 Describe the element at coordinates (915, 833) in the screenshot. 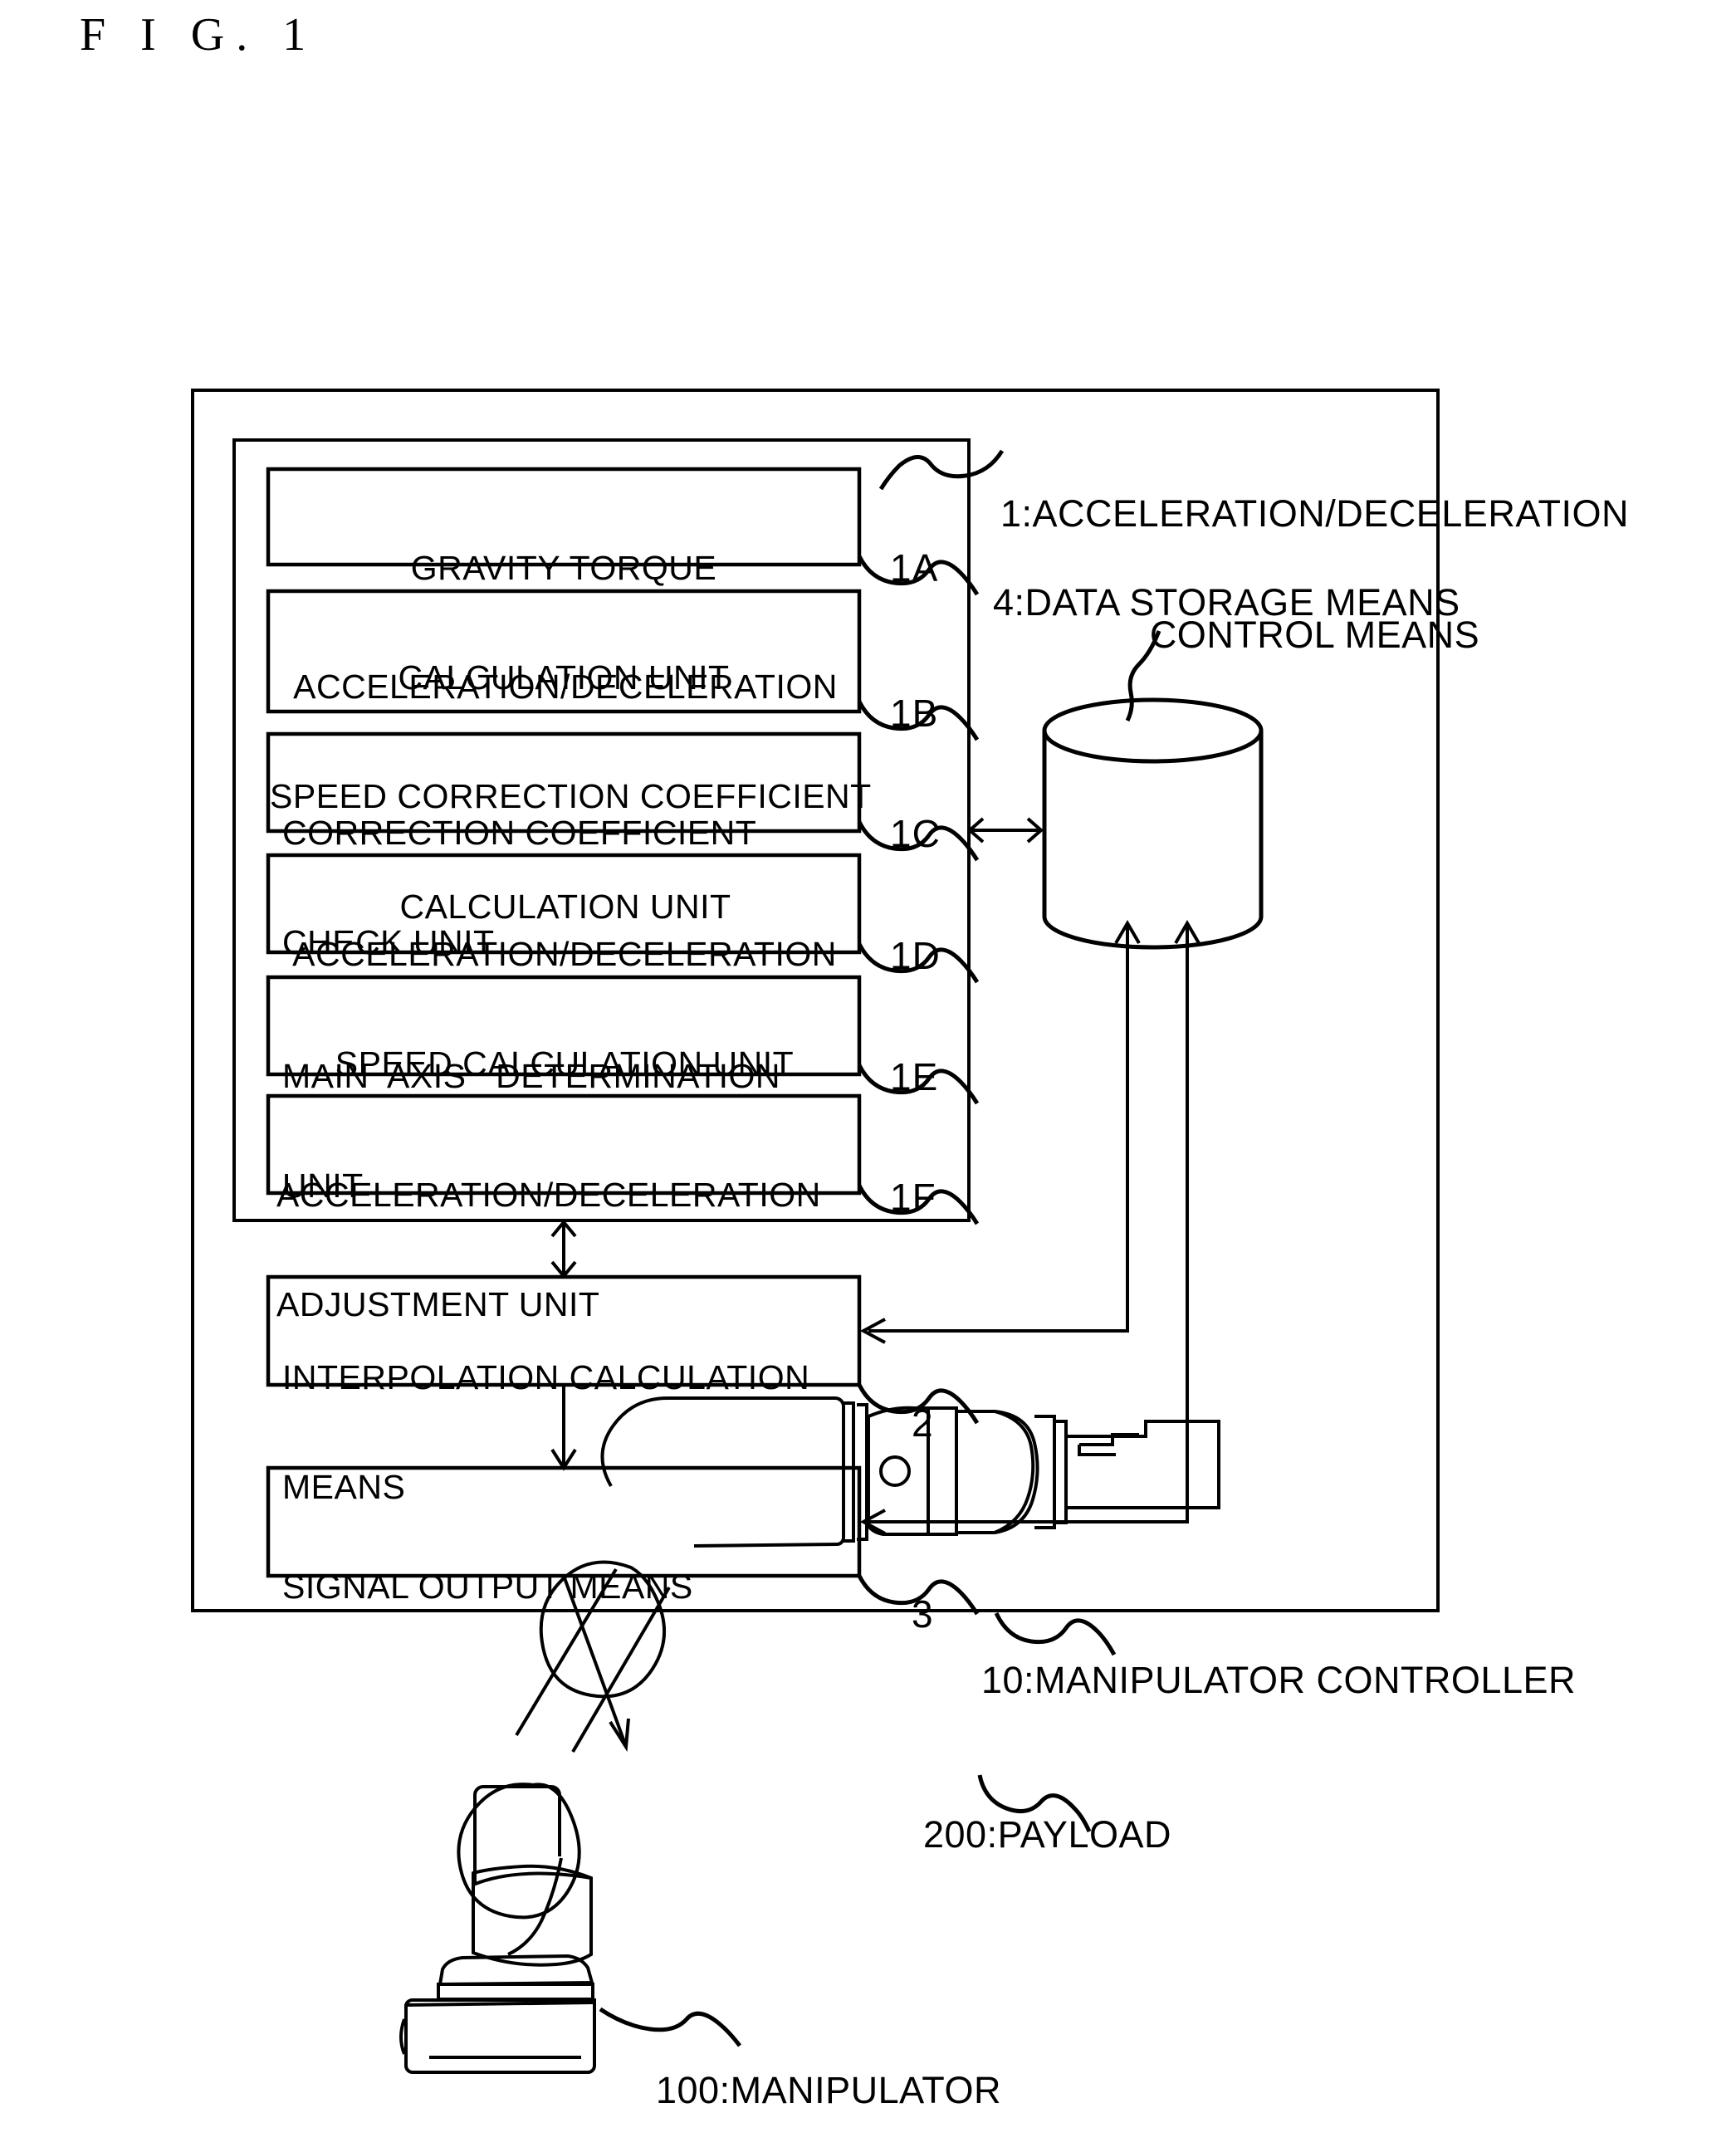

I see `unit-1c-ref: 1C` at that location.